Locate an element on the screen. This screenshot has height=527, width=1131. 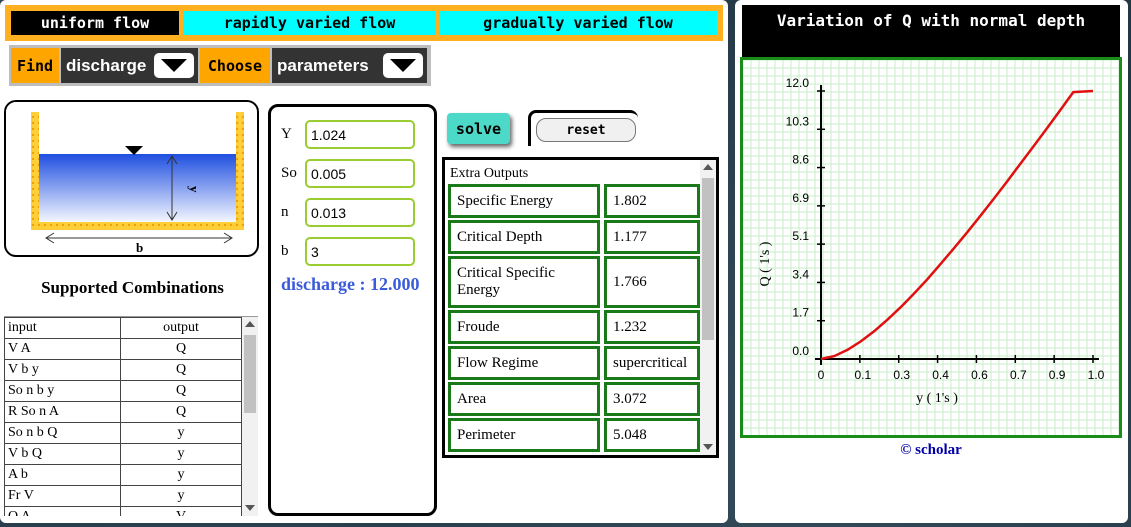
tab-gradually-varied-flow: gradually varied flow is located at coordinates (578, 23).